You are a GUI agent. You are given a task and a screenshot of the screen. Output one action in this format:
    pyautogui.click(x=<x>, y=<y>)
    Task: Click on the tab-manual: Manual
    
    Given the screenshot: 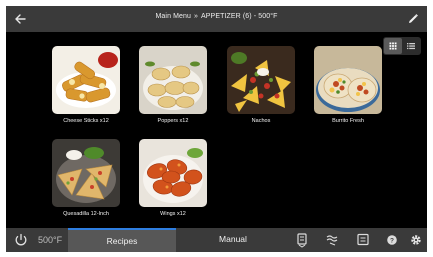 What is the action you would take?
    pyautogui.click(x=233, y=240)
    